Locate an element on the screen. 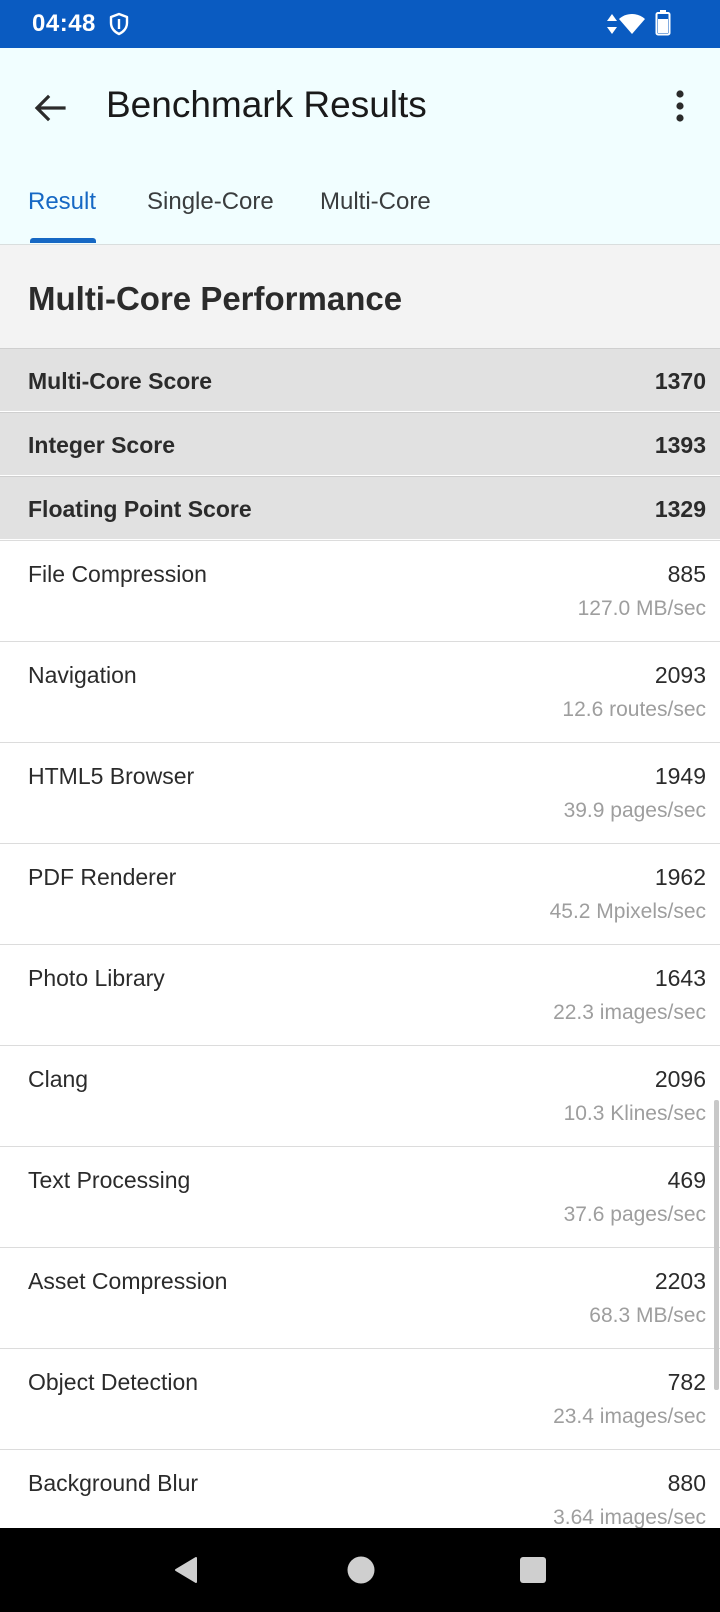  score-row: Integer Score 1393 is located at coordinates (360, 443).